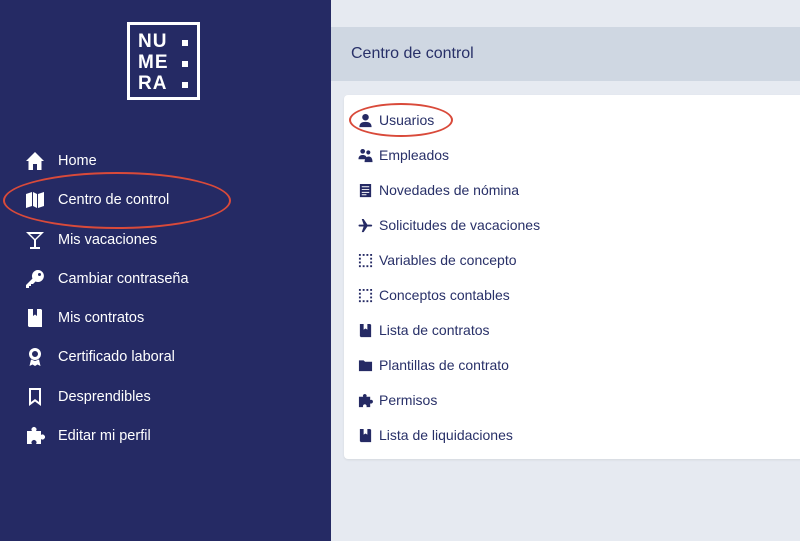  Describe the element at coordinates (365, 155) in the screenshot. I see `users-icon` at that location.